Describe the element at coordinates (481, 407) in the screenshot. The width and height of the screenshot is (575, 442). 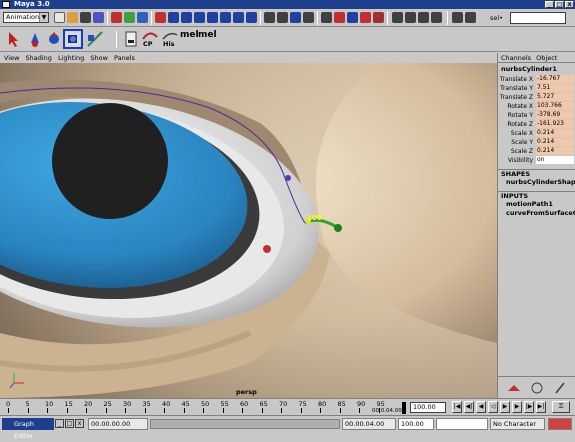
I see `step-back-button: ◀` at that location.